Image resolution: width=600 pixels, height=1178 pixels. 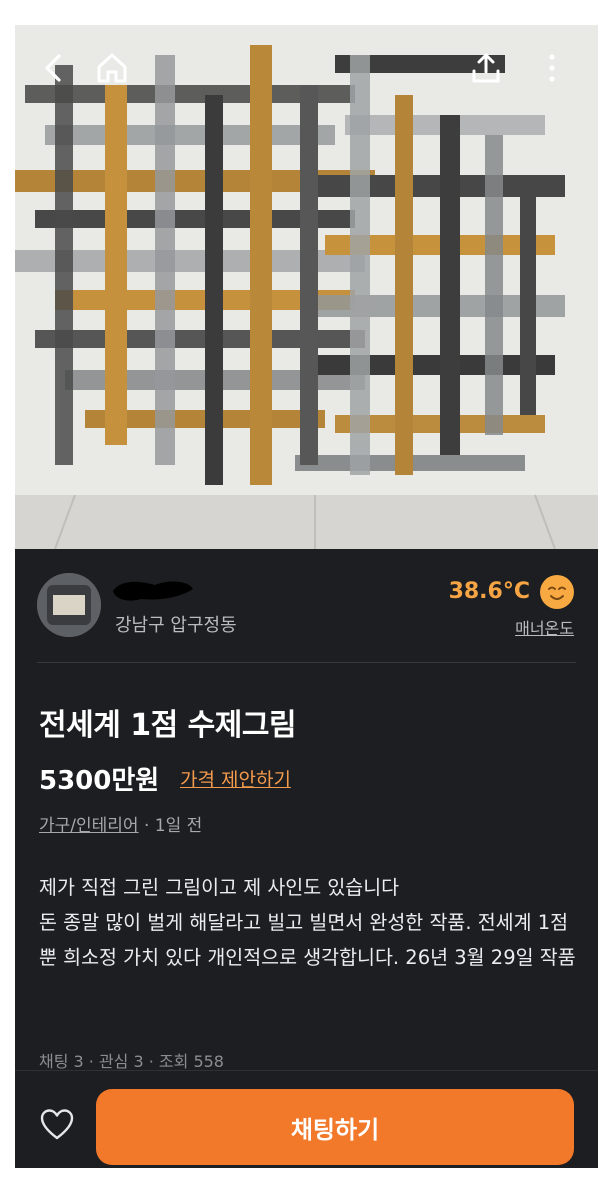 What do you see at coordinates (99, 781) in the screenshot?
I see `product-price: 5300만원` at bounding box center [99, 781].